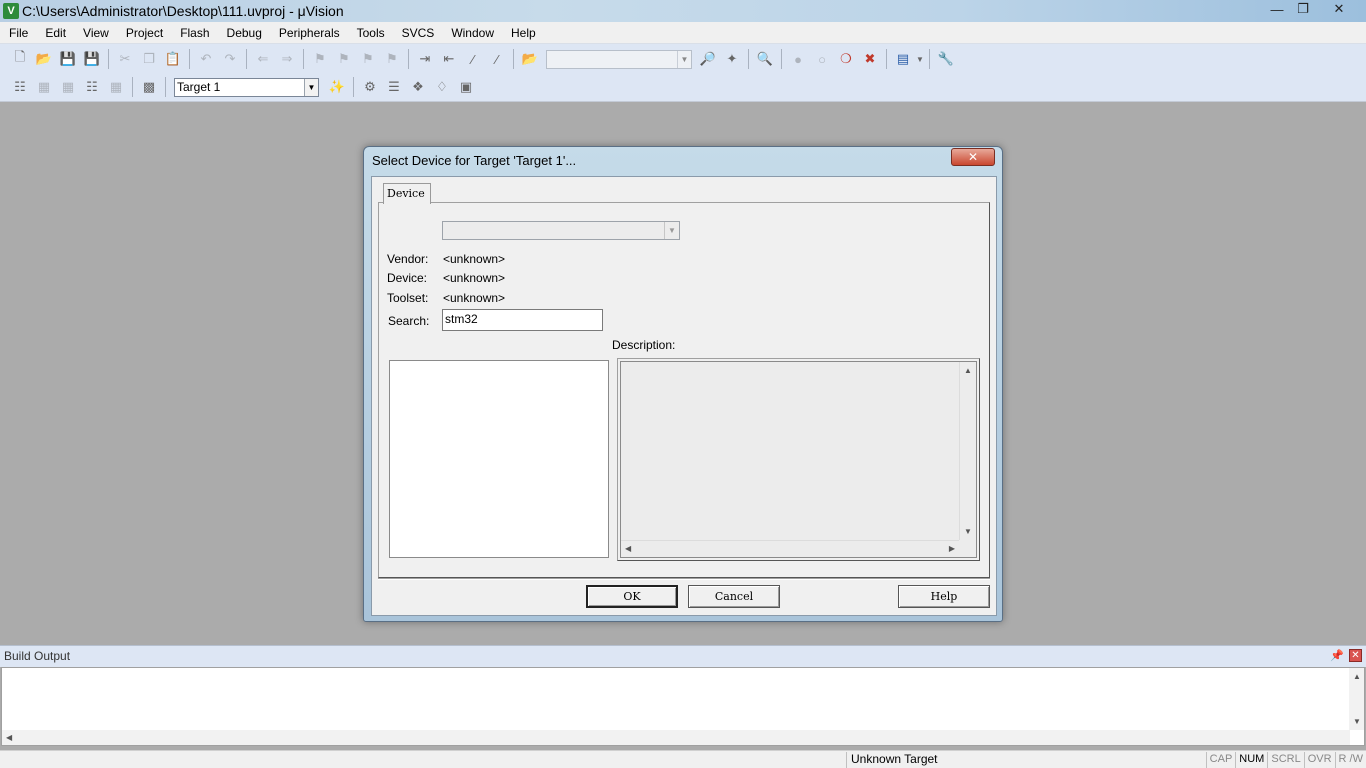  Describe the element at coordinates (684, 579) in the screenshot. I see `dialog-divider` at that location.